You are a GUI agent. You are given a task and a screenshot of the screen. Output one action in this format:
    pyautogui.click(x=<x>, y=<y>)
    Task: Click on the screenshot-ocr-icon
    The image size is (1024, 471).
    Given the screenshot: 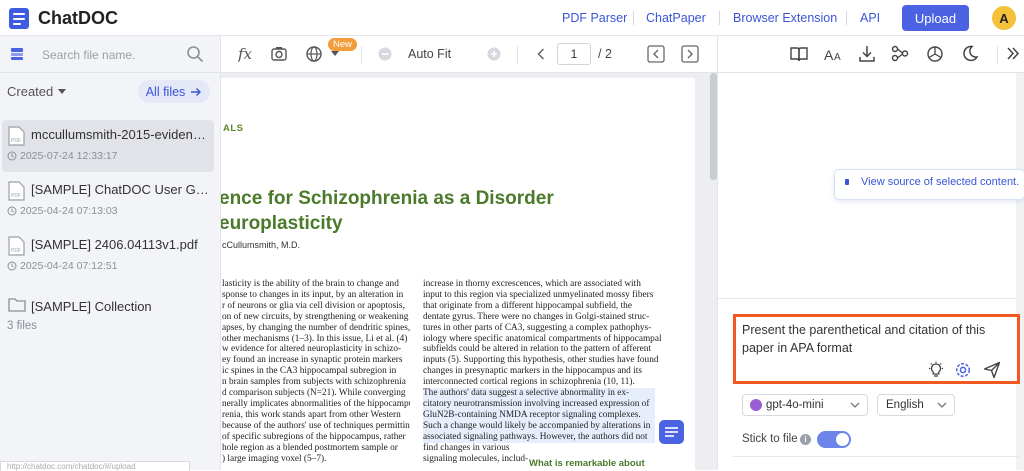 What is the action you would take?
    pyautogui.click(x=279, y=54)
    